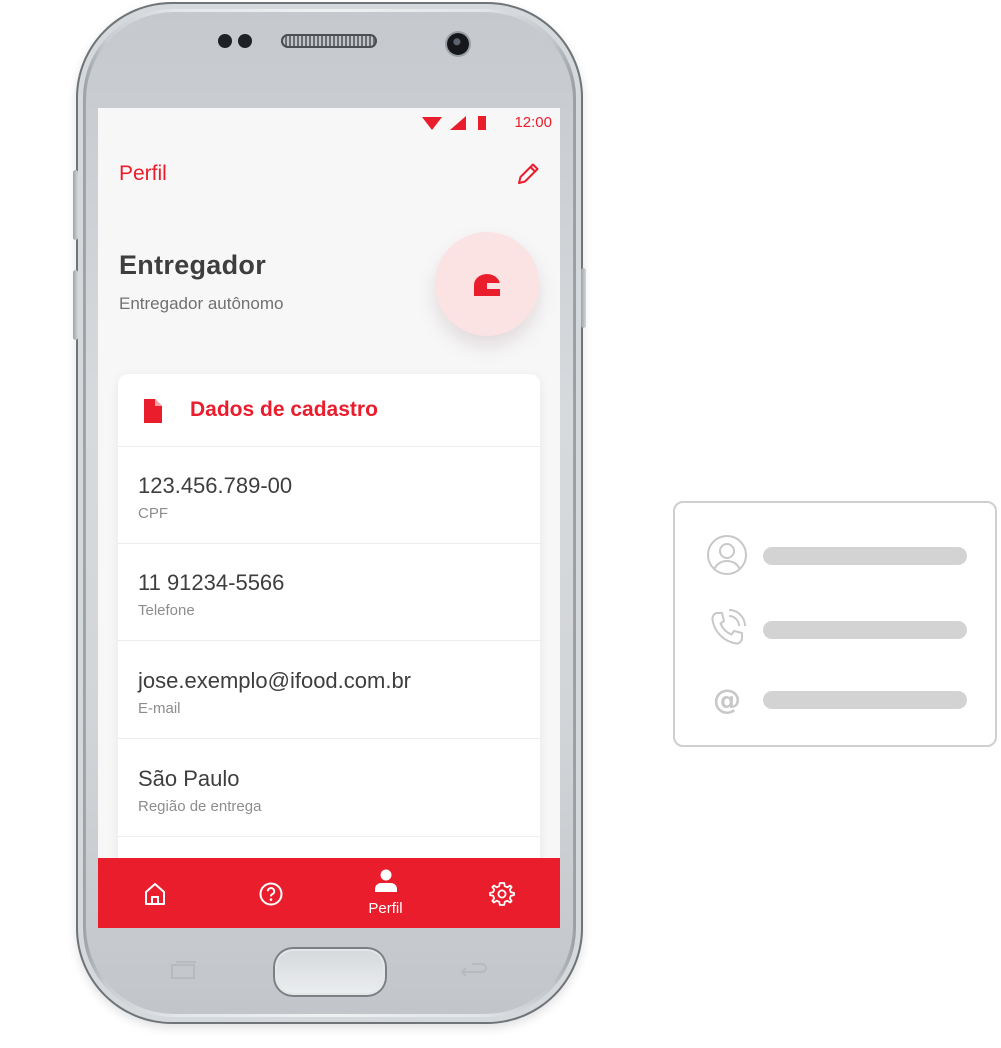  Describe the element at coordinates (473, 971) in the screenshot. I see `back-icon` at that location.